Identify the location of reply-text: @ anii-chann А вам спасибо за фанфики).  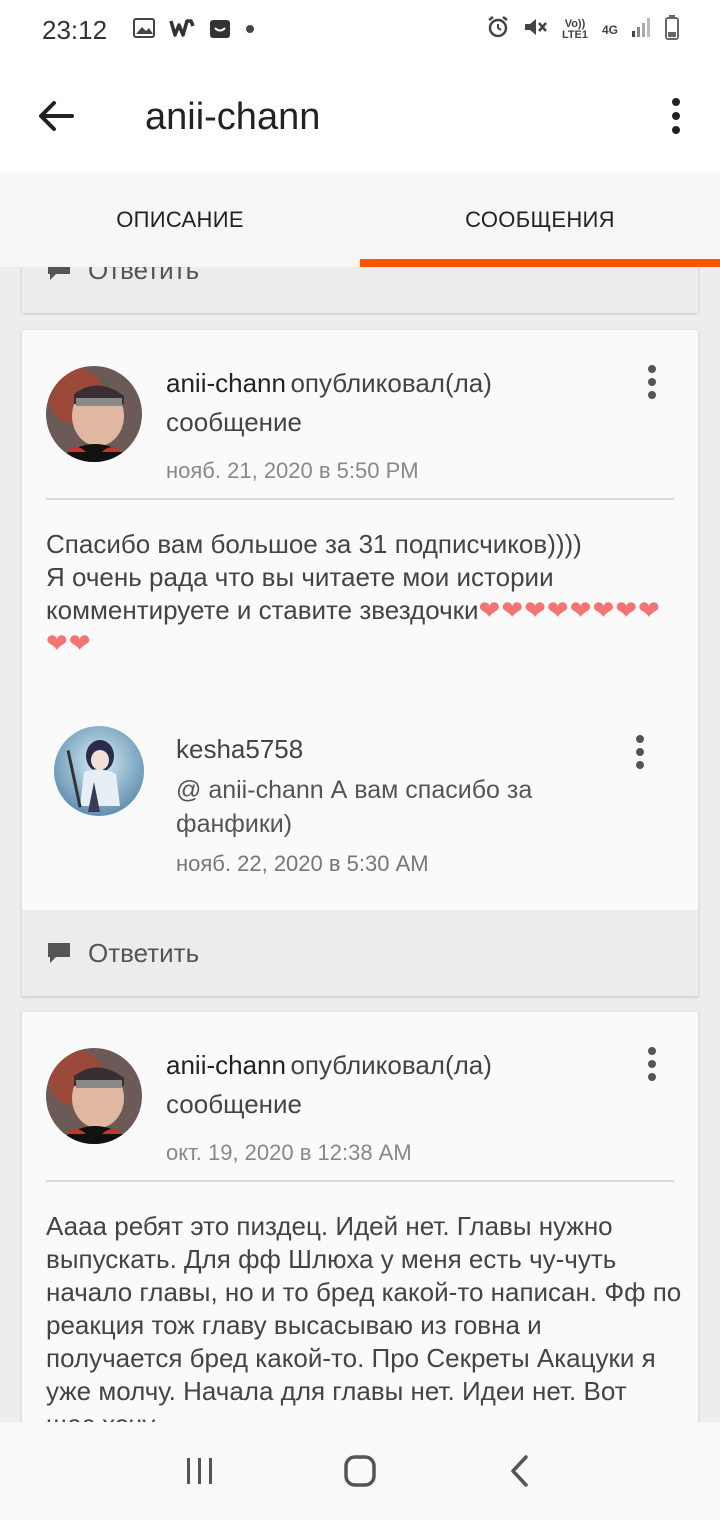
(354, 807).